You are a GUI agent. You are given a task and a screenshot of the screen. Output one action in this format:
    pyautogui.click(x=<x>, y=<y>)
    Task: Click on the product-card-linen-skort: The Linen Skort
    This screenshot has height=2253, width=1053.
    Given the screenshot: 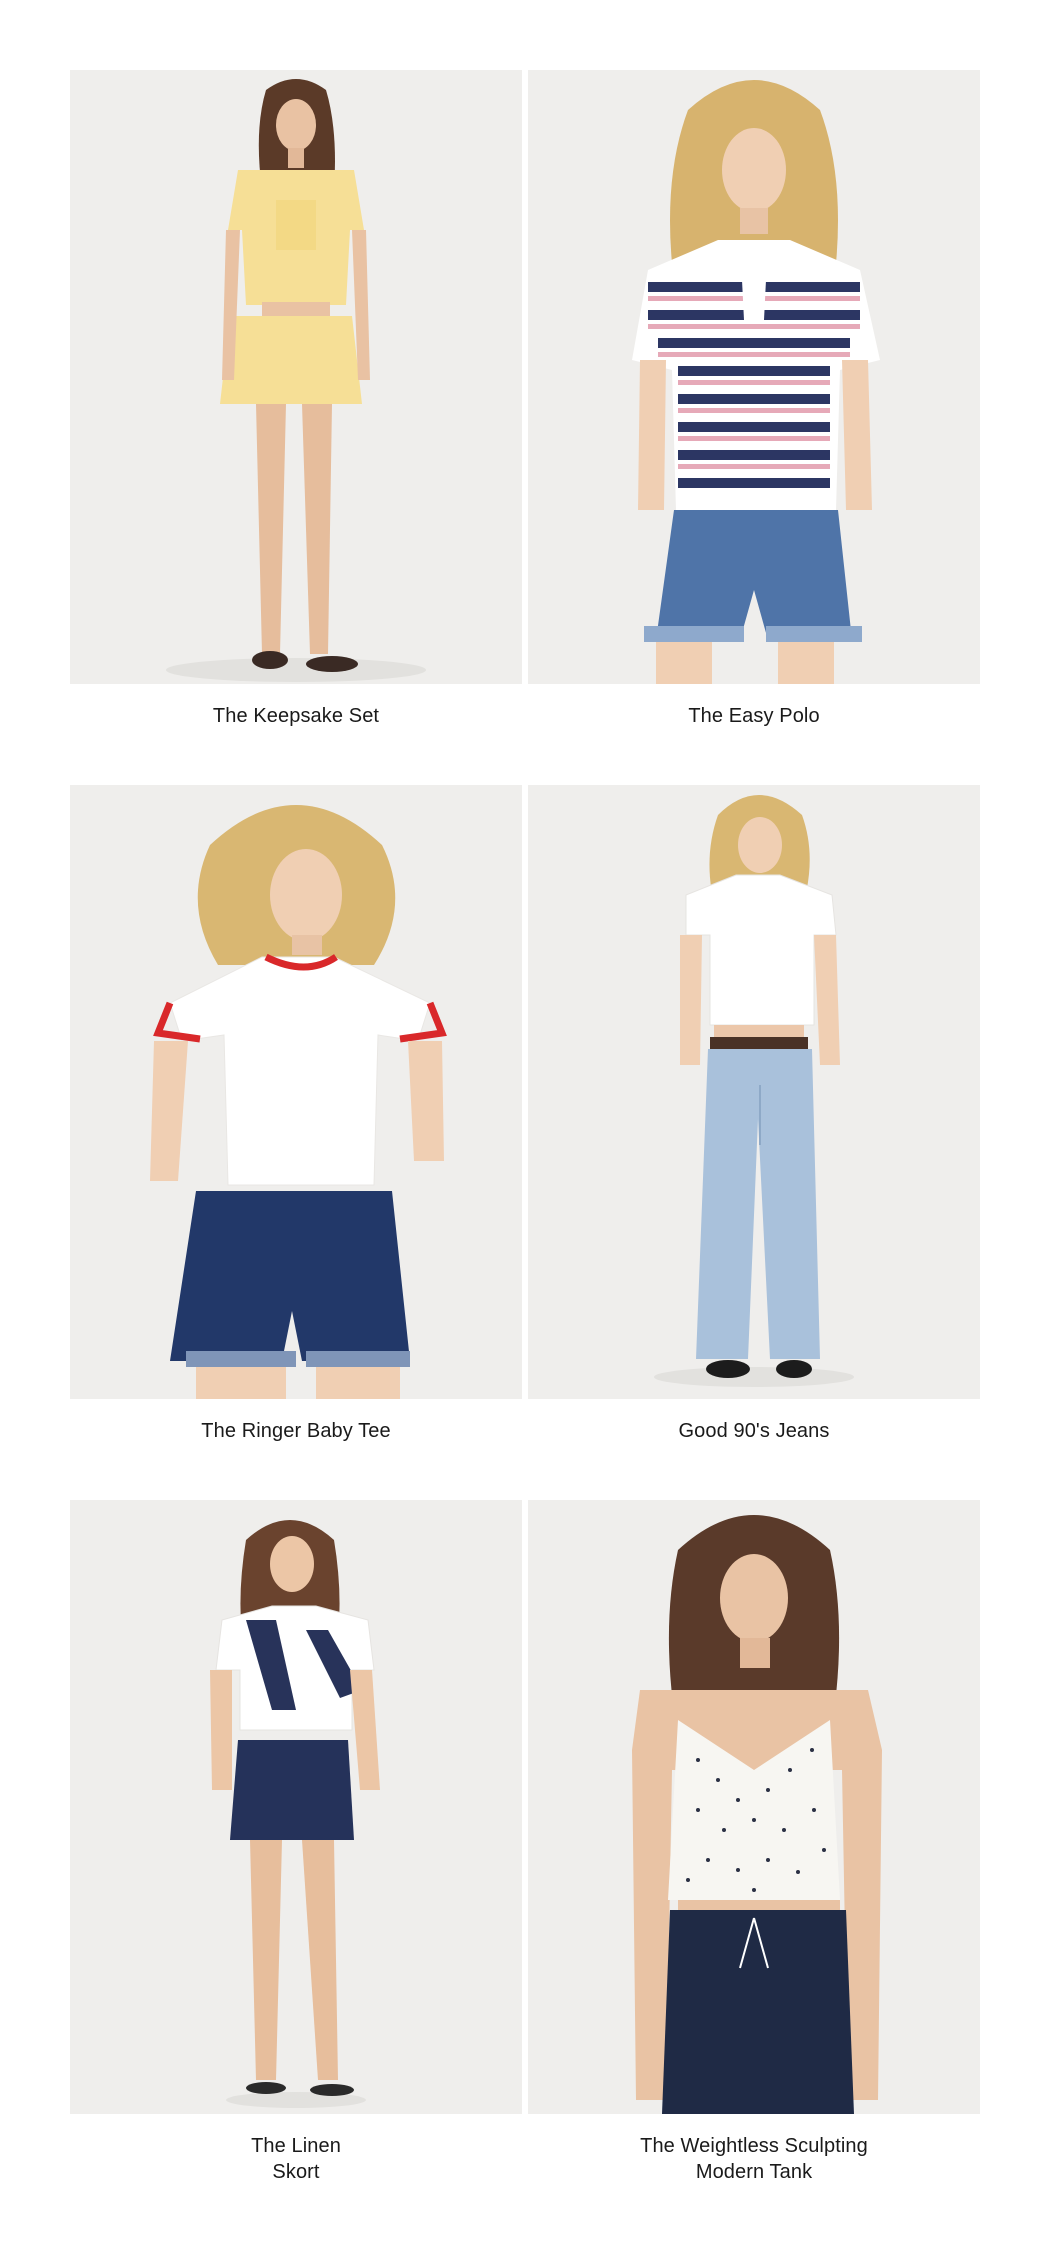 What is the action you would take?
    pyautogui.click(x=296, y=1857)
    